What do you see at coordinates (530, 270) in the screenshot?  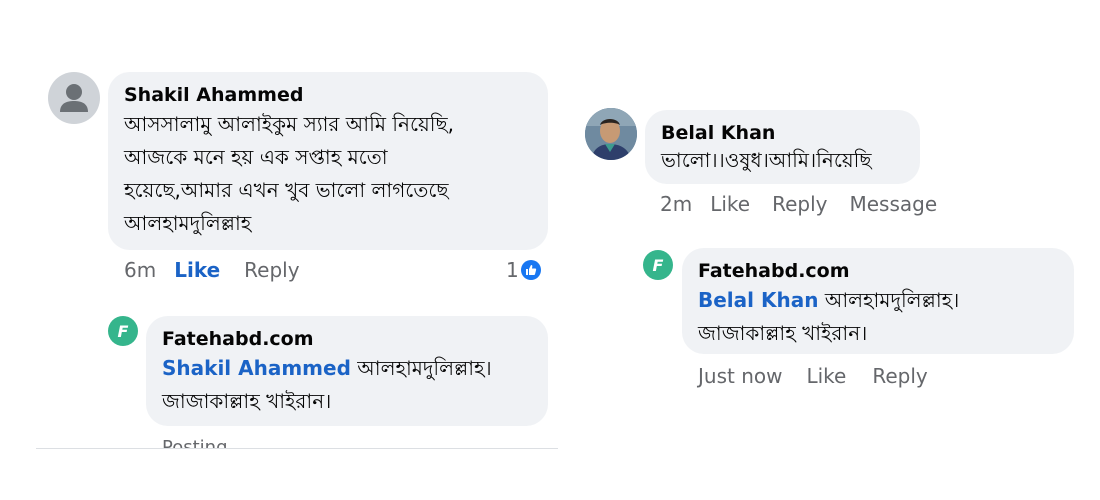 I see `thumbs-up-icon` at bounding box center [530, 270].